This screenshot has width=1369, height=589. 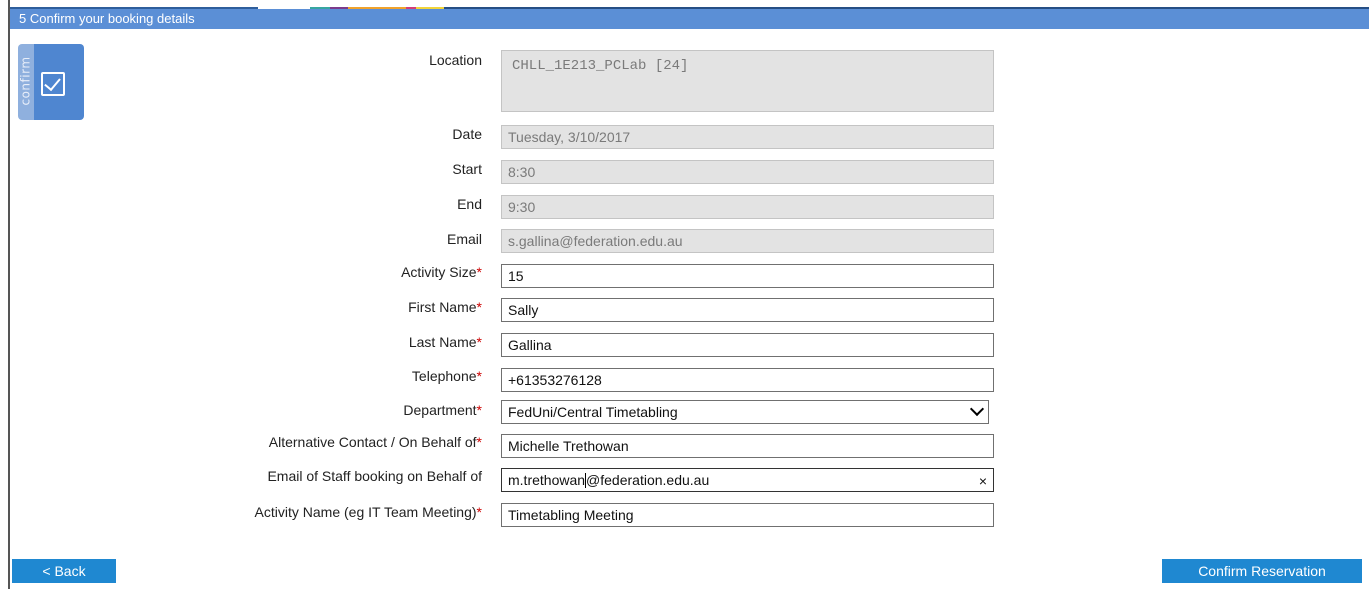 What do you see at coordinates (522, 172) in the screenshot?
I see `start-value: 8:30` at bounding box center [522, 172].